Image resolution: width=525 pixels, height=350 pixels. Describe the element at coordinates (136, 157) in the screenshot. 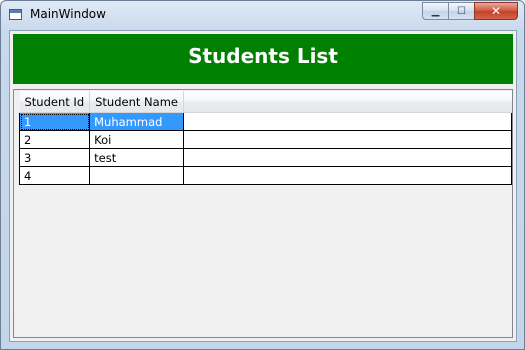

I see `cell-student-name: test` at that location.